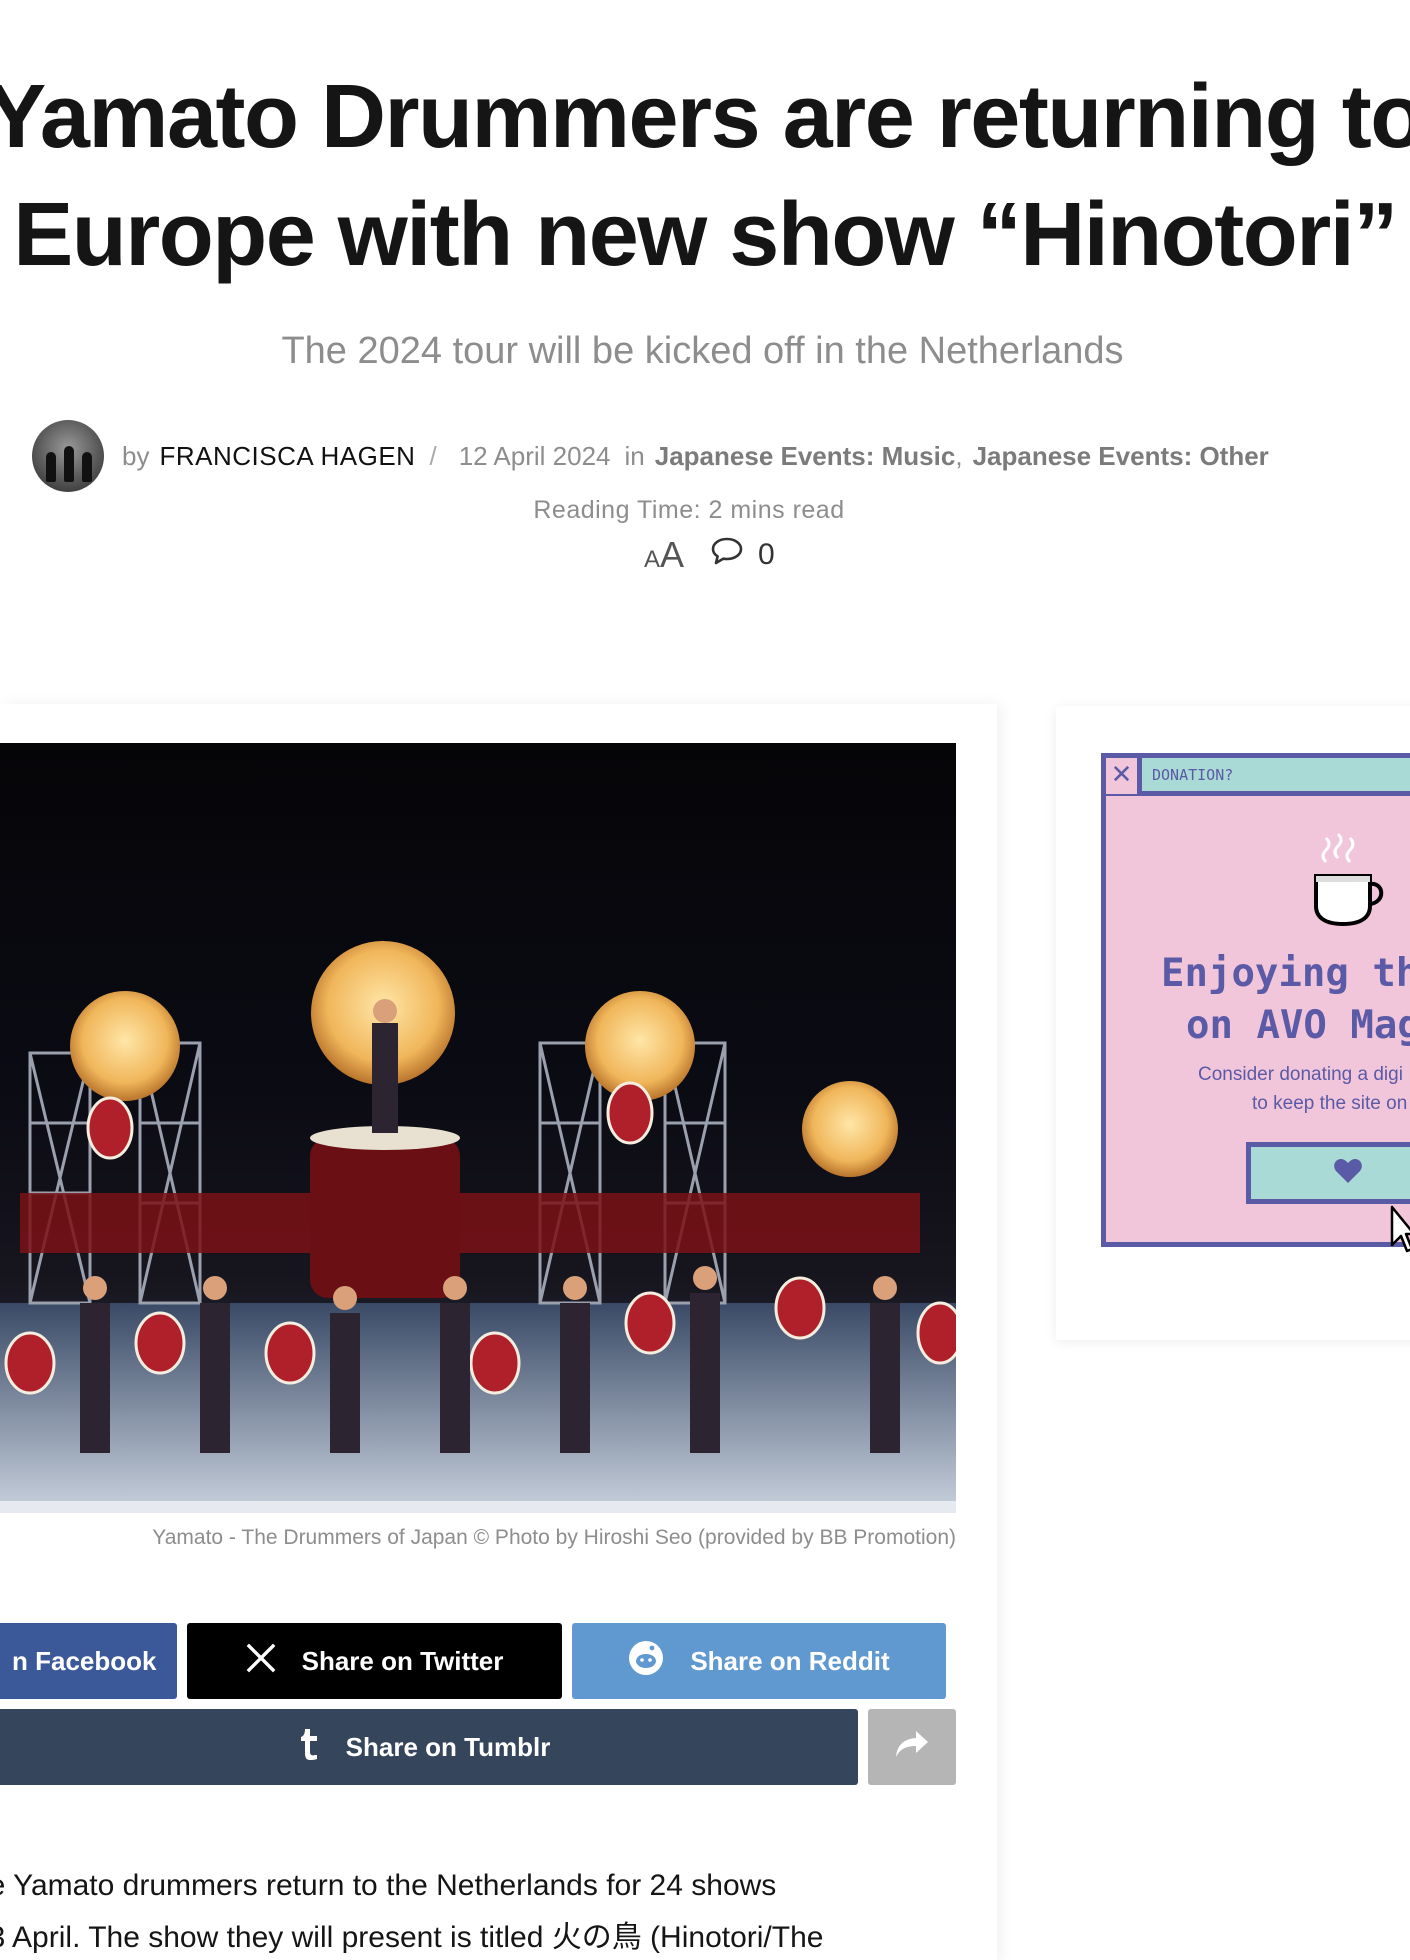  I want to click on ad-heading-line-1: Enjoying the a, so click(1285, 973).